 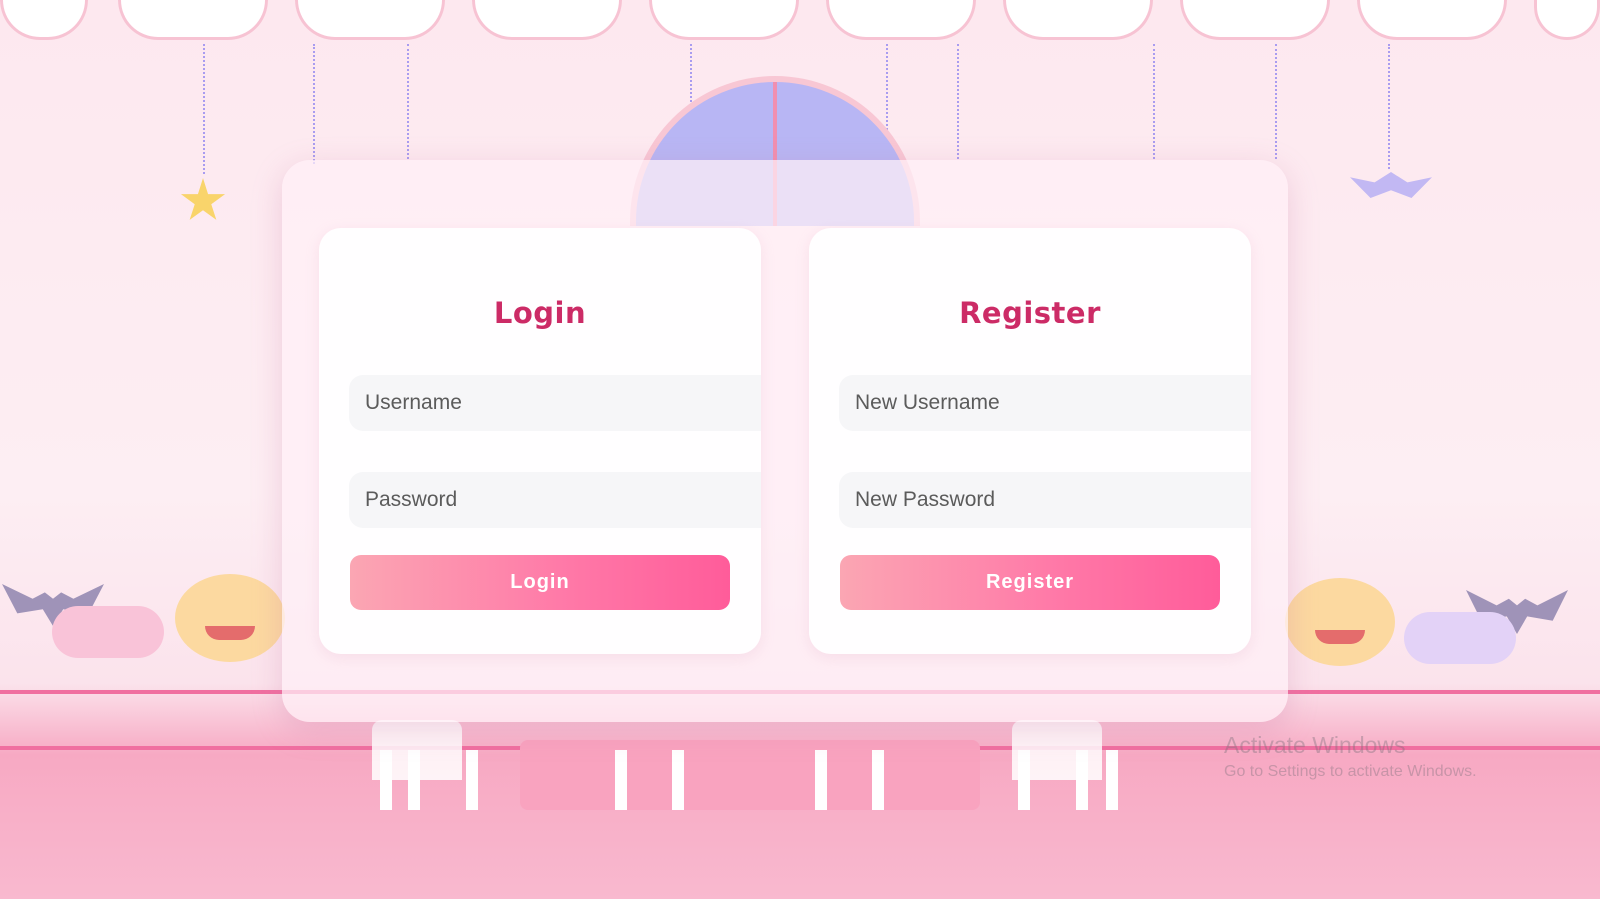 What do you see at coordinates (1350, 771) in the screenshot?
I see `watermark-subtitle: Go to Settings to activate Windows.` at bounding box center [1350, 771].